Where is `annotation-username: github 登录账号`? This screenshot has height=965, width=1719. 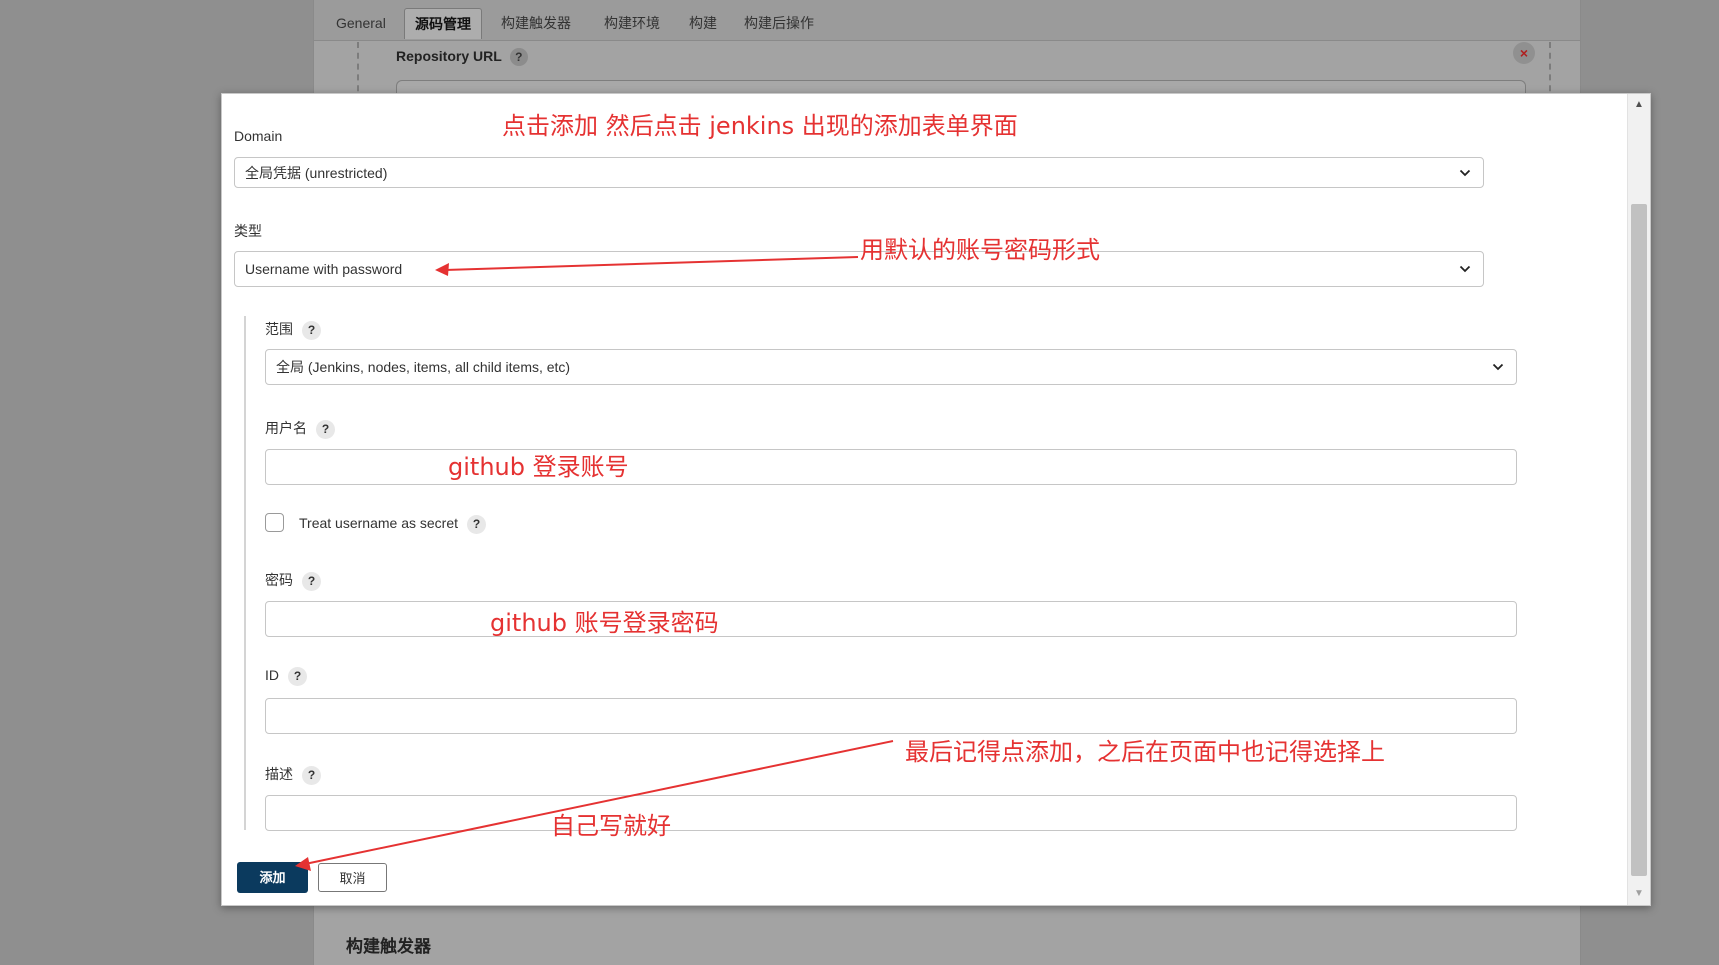
annotation-username: github 登录账号 is located at coordinates (538, 467).